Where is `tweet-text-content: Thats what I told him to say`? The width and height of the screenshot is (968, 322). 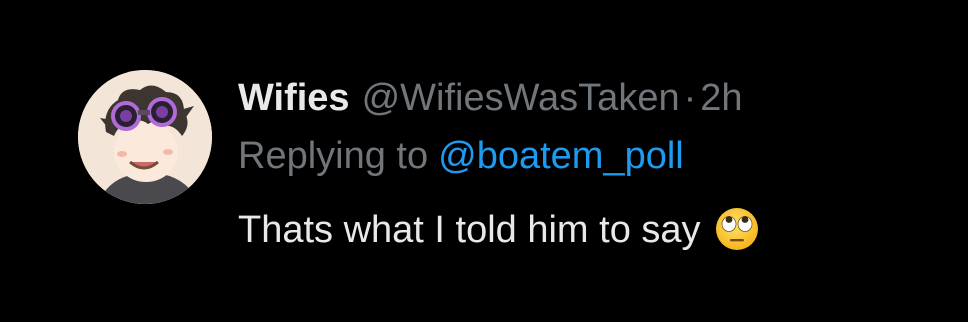 tweet-text-content: Thats what I told him to say is located at coordinates (469, 230).